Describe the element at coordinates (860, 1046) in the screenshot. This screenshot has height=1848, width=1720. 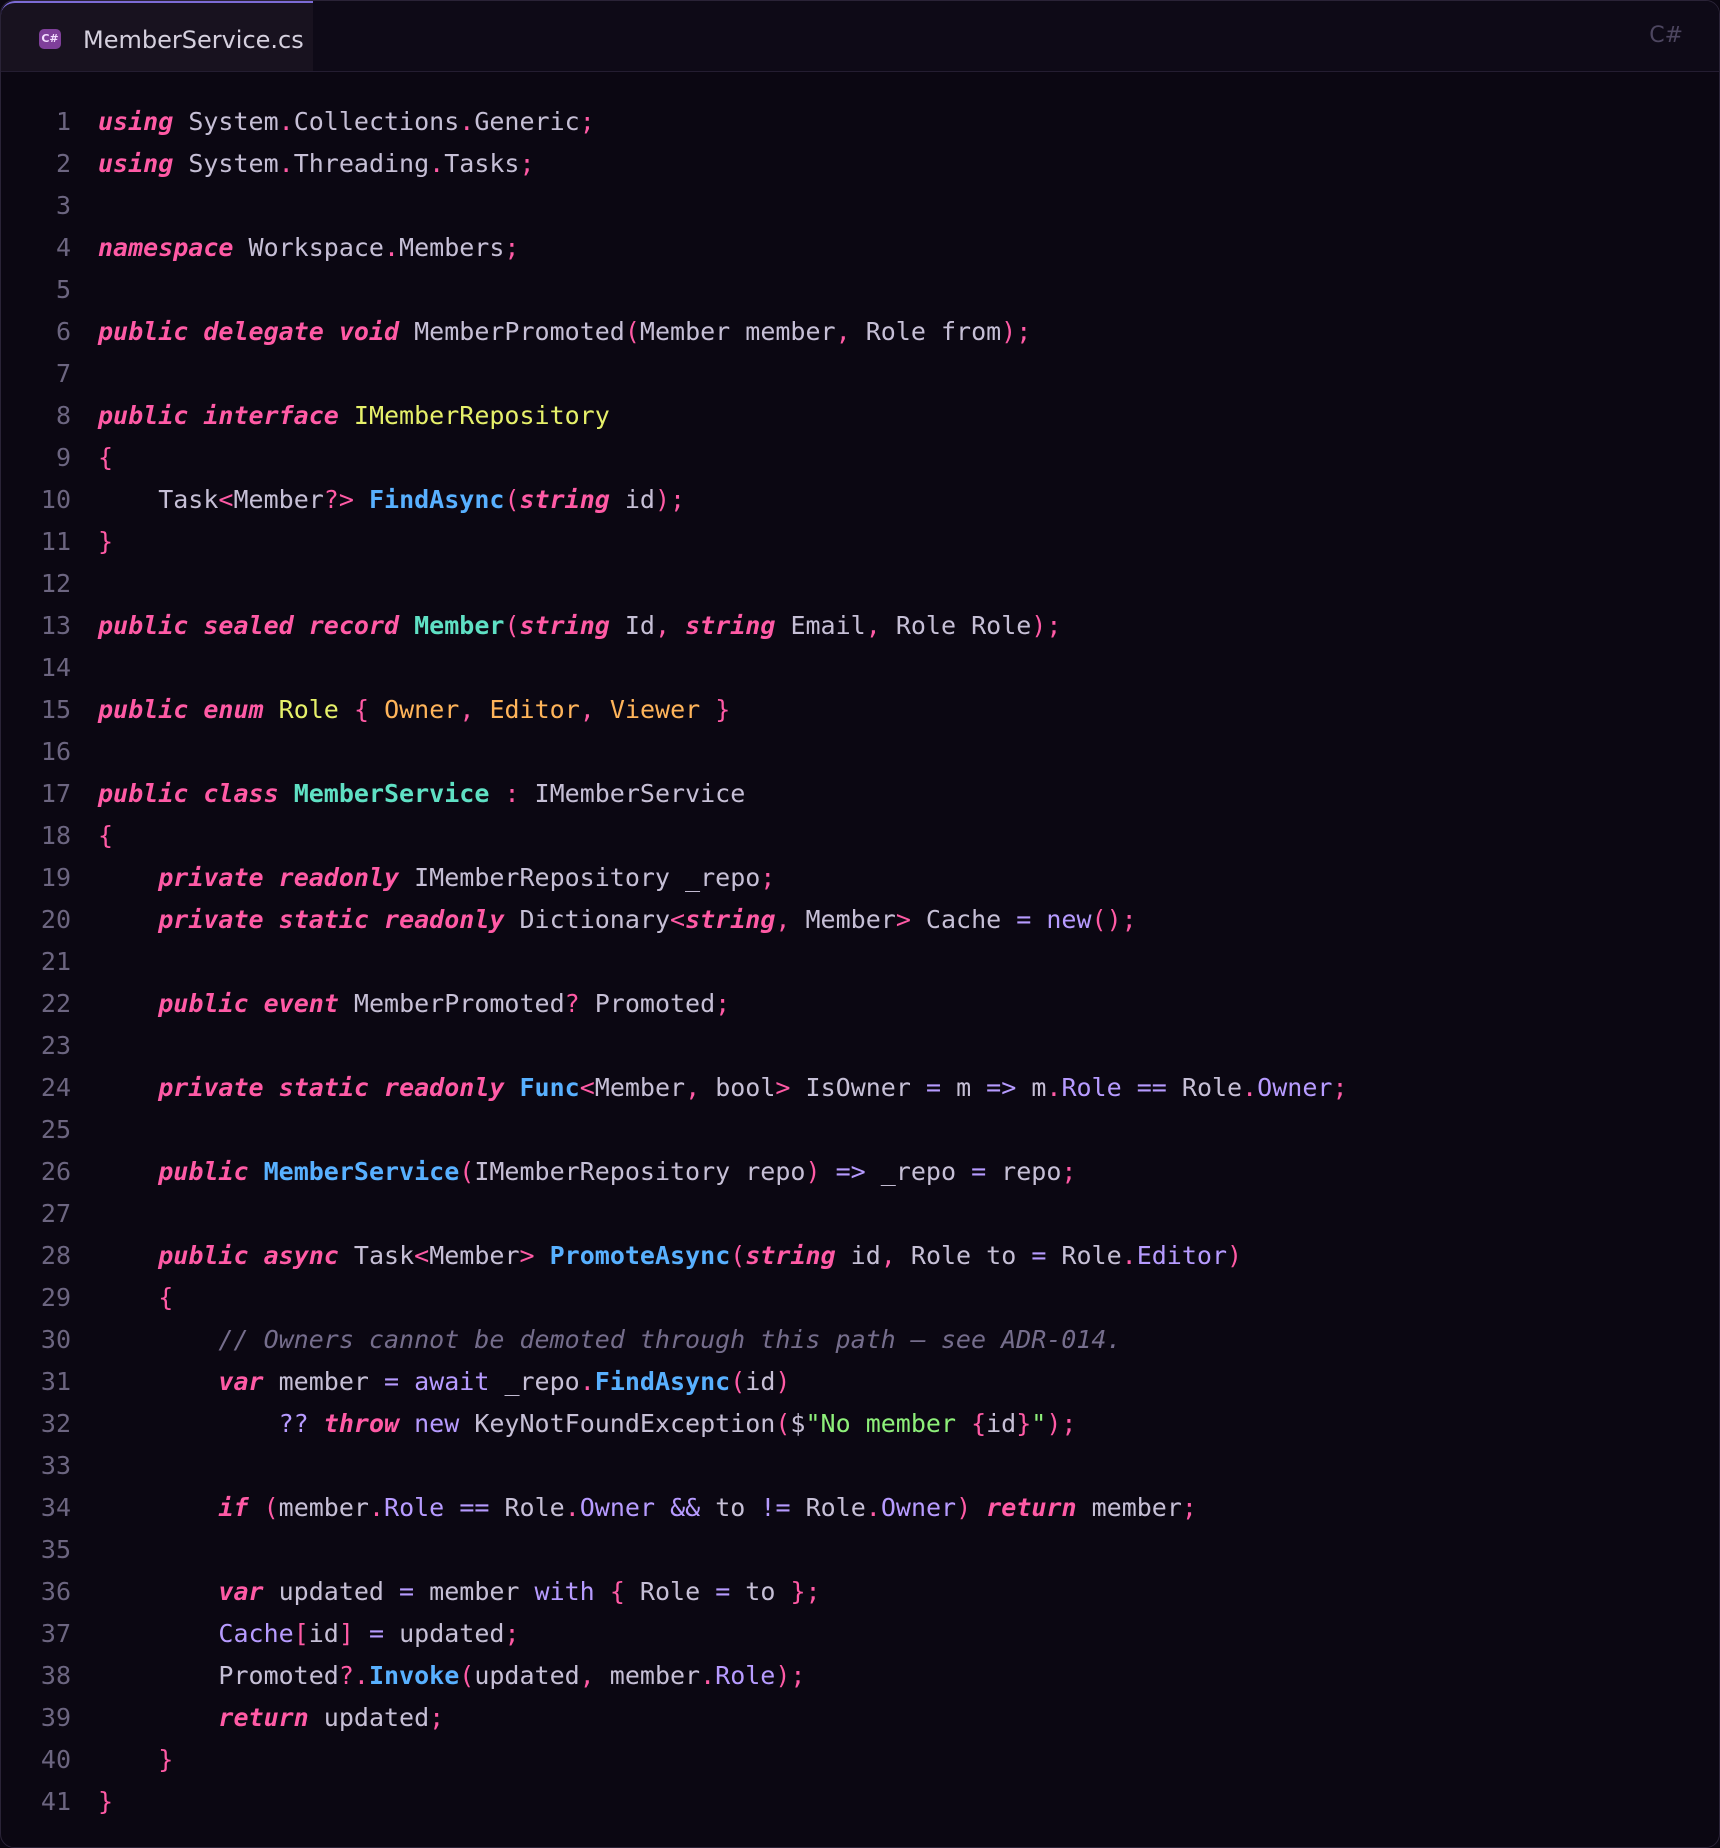
I see `code-line: 23` at that location.